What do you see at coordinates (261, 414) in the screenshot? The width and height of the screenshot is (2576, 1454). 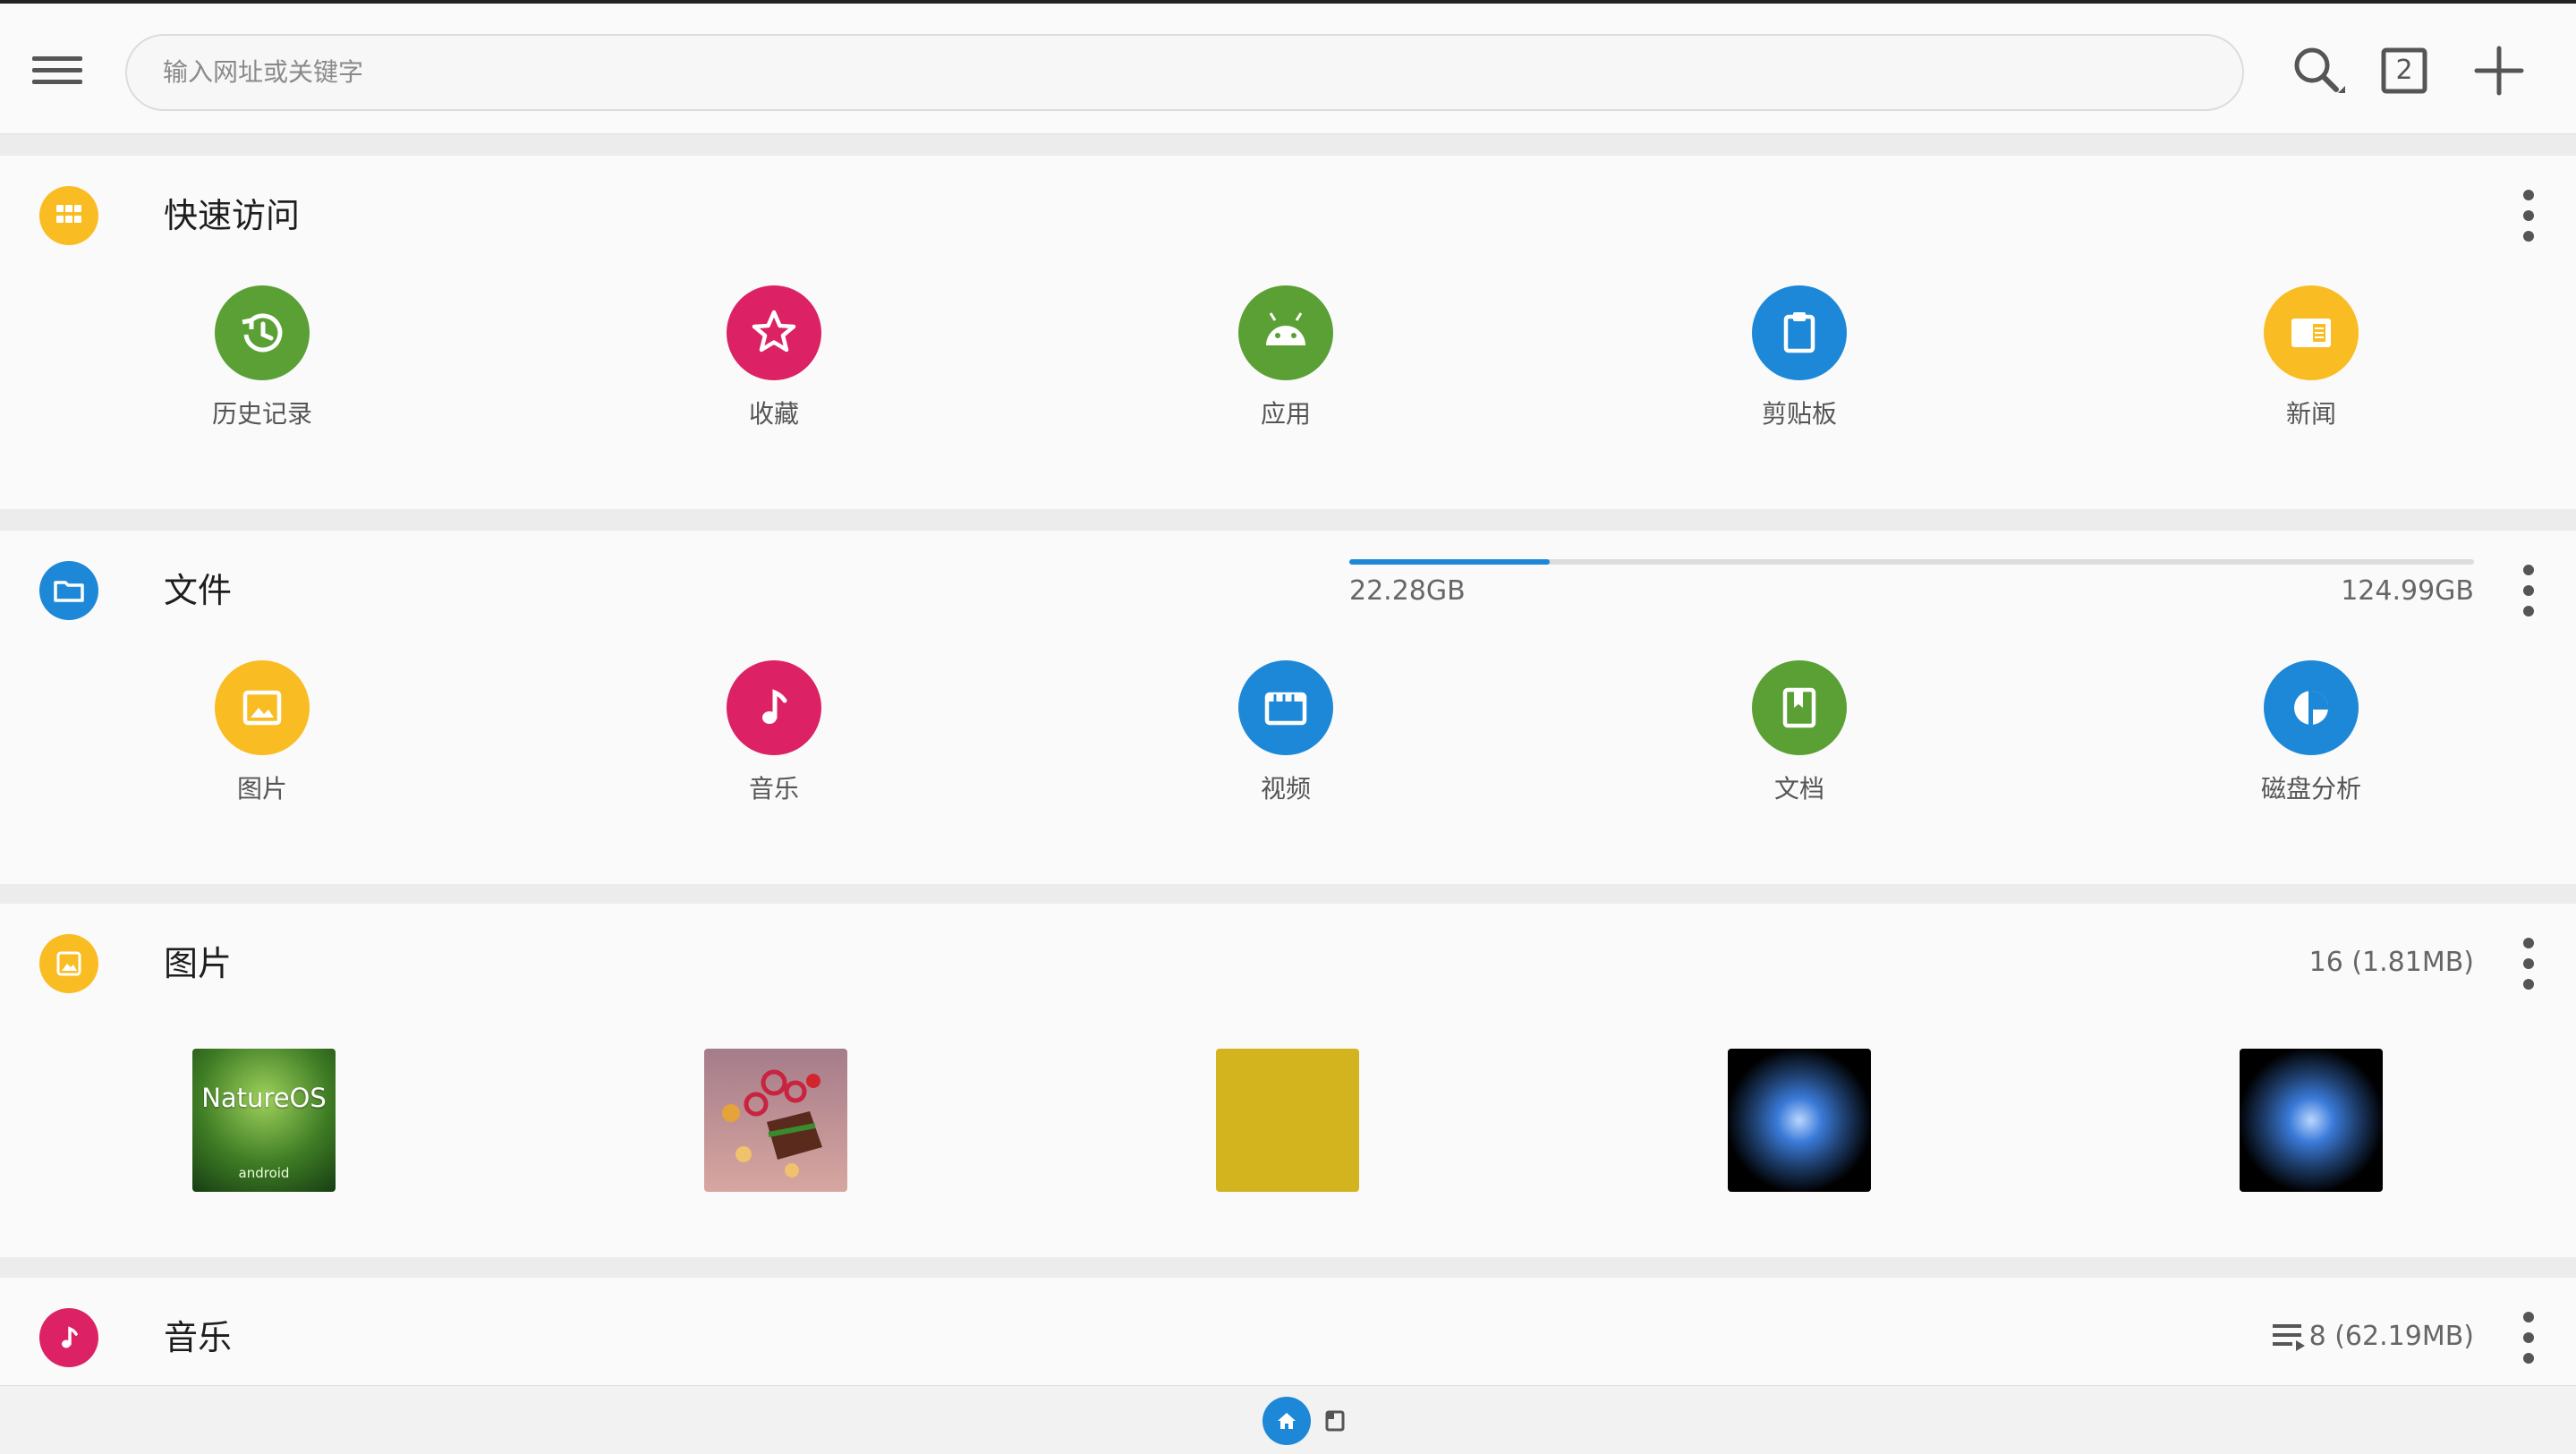 I see `quick-history-label: 历史记录` at bounding box center [261, 414].